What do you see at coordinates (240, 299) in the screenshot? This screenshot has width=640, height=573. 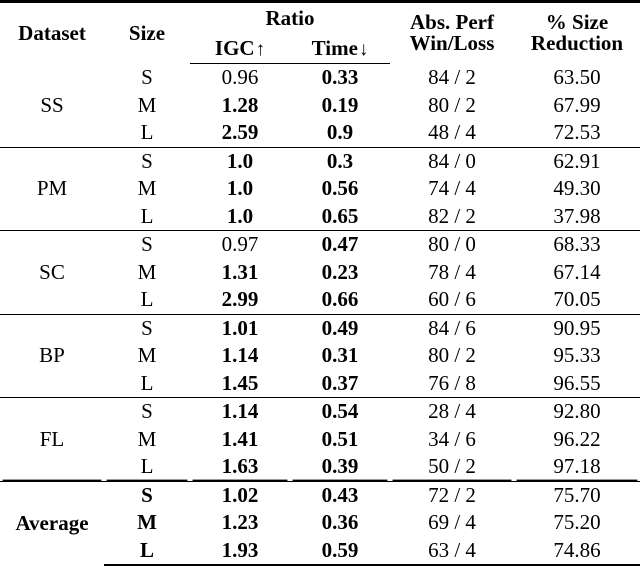 I see `igc-value: 2.99` at bounding box center [240, 299].